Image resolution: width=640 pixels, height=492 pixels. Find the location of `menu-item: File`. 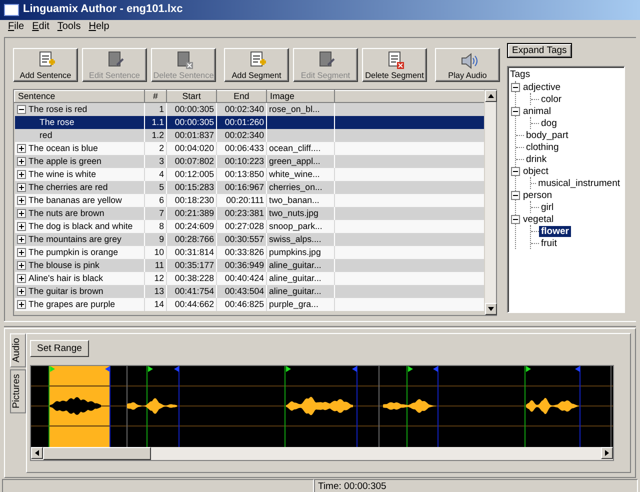

menu-item: File is located at coordinates (16, 27).